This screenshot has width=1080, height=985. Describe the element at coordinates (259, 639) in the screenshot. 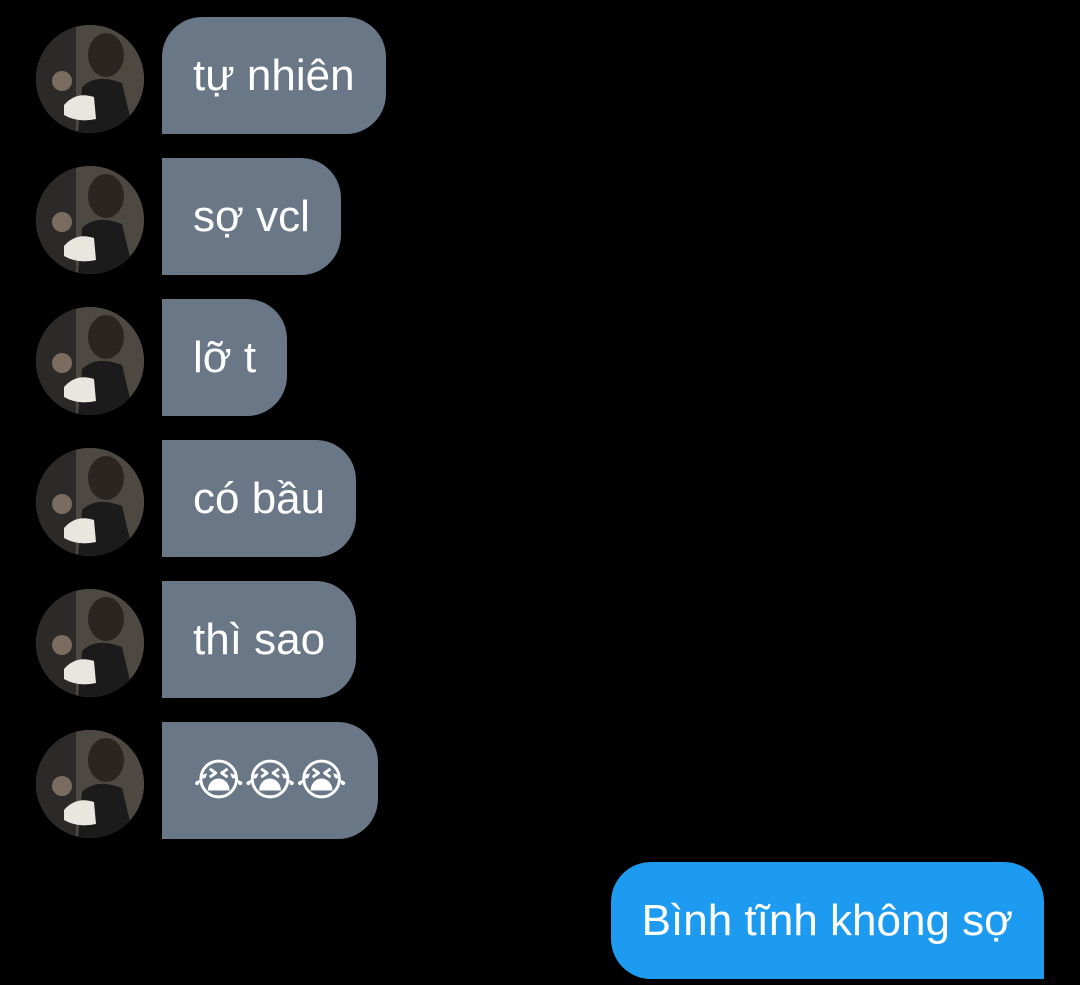

I see `message-bubble: thì sao` at that location.